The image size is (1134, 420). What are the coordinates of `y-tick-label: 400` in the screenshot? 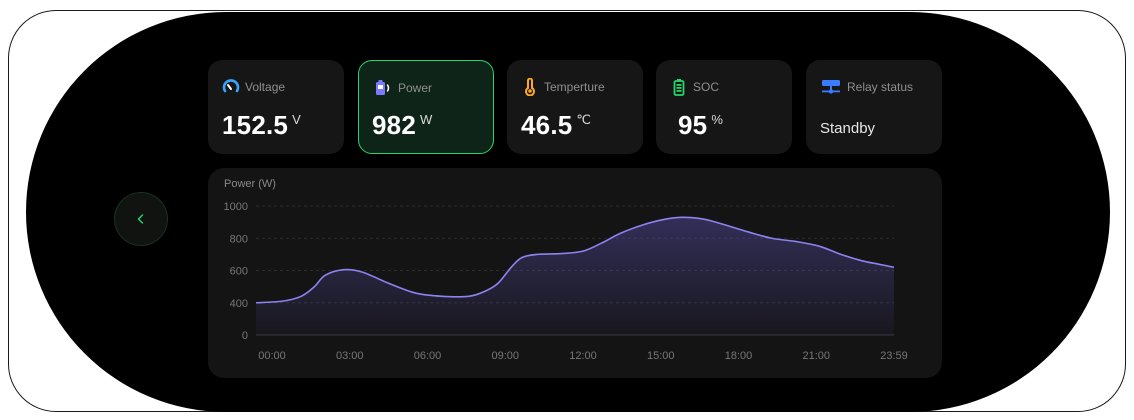 It's located at (239, 304).